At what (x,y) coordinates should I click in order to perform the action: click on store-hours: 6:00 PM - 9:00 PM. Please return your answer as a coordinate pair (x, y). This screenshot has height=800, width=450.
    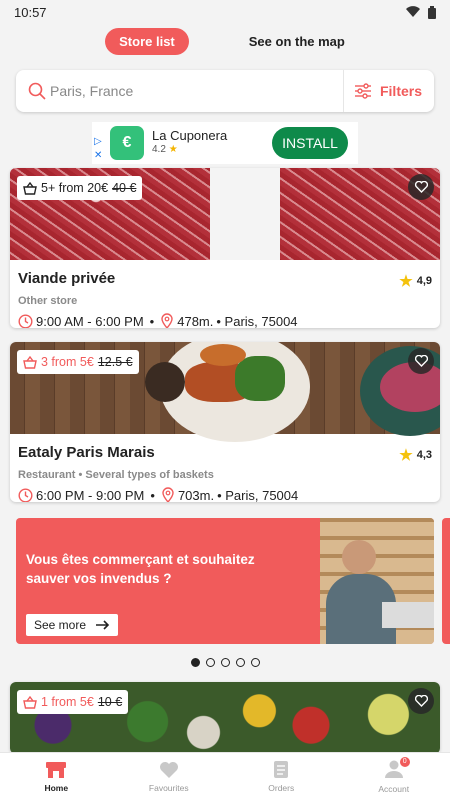
    Looking at the image, I should click on (90, 495).